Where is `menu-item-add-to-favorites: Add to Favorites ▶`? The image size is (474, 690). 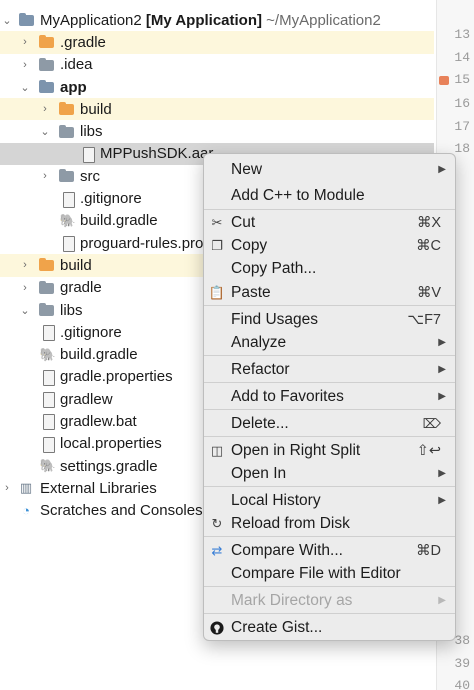
menu-item-add-to-favorites: Add to Favorites ▶ is located at coordinates (329, 396).